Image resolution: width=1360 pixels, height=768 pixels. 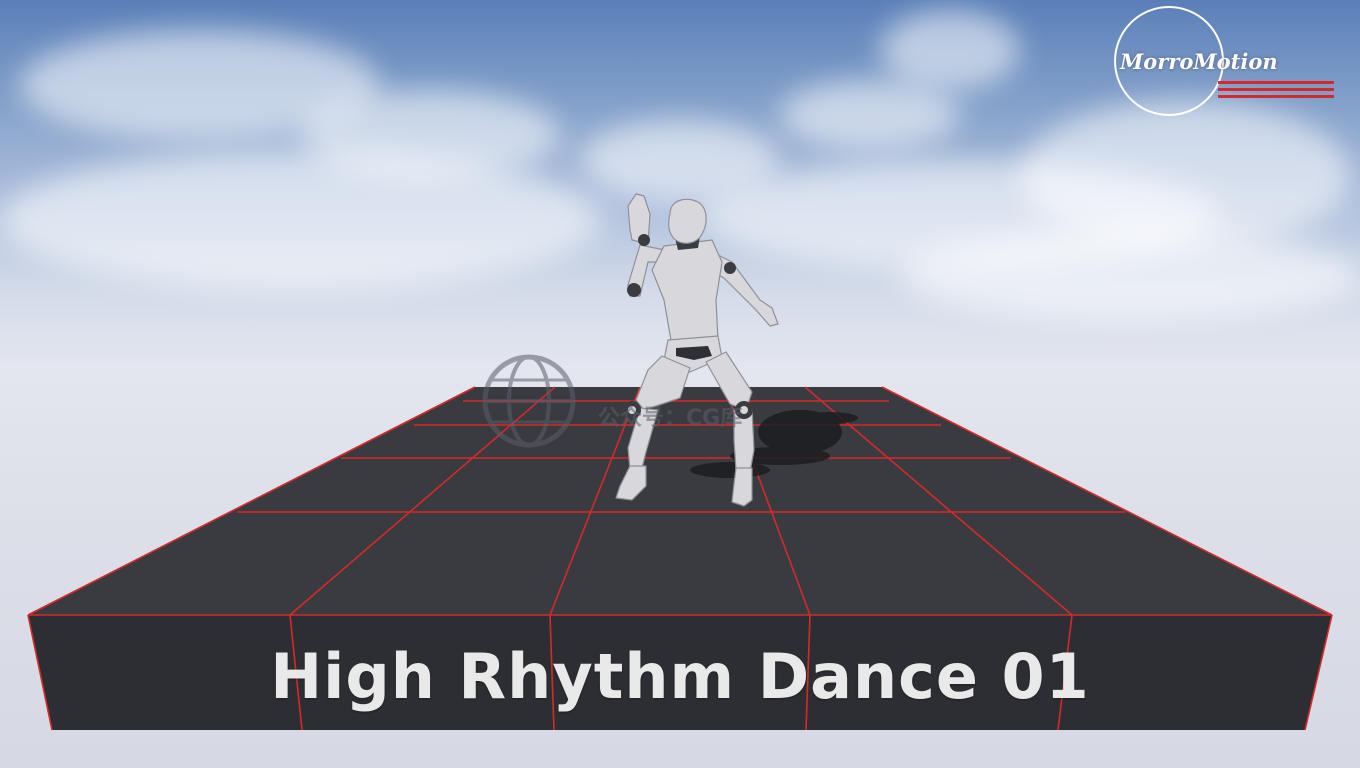 What do you see at coordinates (670, 418) in the screenshot?
I see `watermark-text: 公众号：CG库` at bounding box center [670, 418].